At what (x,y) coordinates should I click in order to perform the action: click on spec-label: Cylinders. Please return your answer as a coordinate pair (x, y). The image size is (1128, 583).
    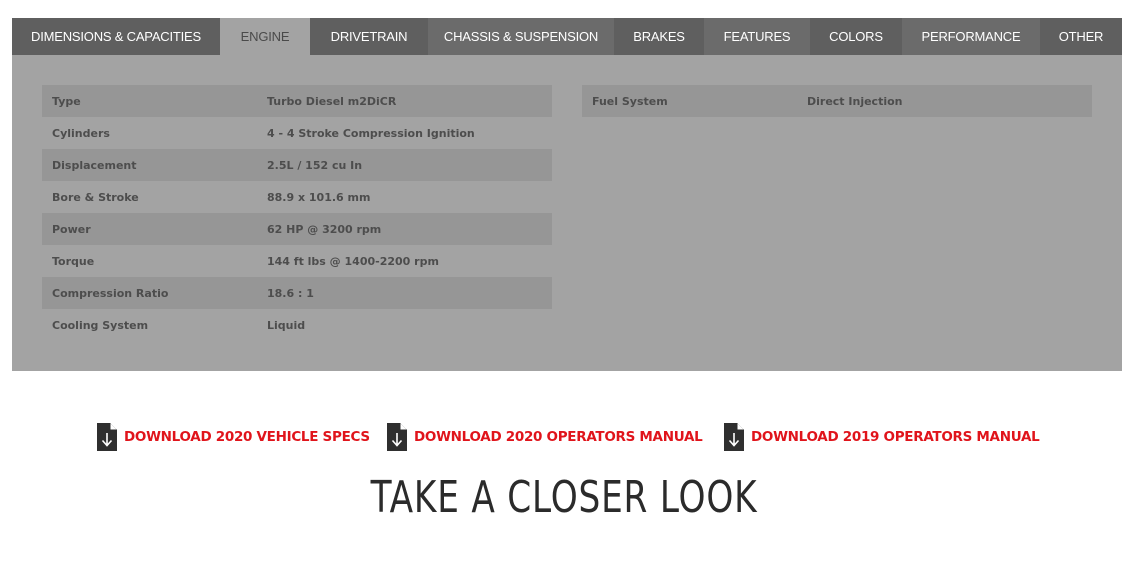
    Looking at the image, I should click on (81, 133).